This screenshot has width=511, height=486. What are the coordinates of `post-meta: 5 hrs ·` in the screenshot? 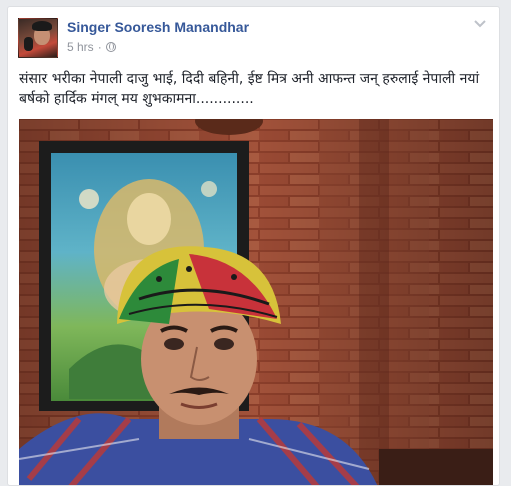 It's located at (91, 47).